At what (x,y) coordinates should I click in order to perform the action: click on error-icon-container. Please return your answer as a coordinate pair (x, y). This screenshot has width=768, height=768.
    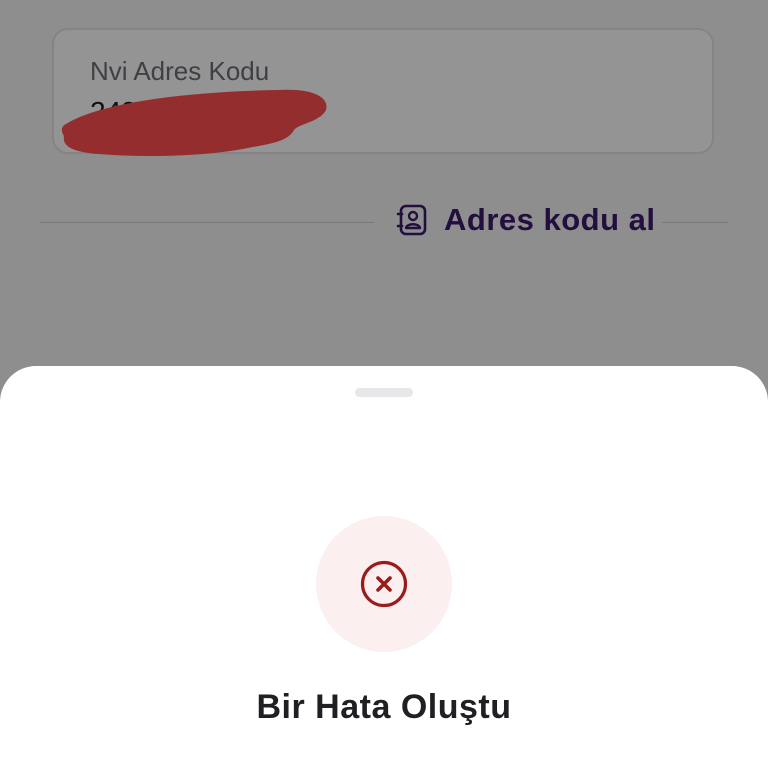
    Looking at the image, I should click on (384, 584).